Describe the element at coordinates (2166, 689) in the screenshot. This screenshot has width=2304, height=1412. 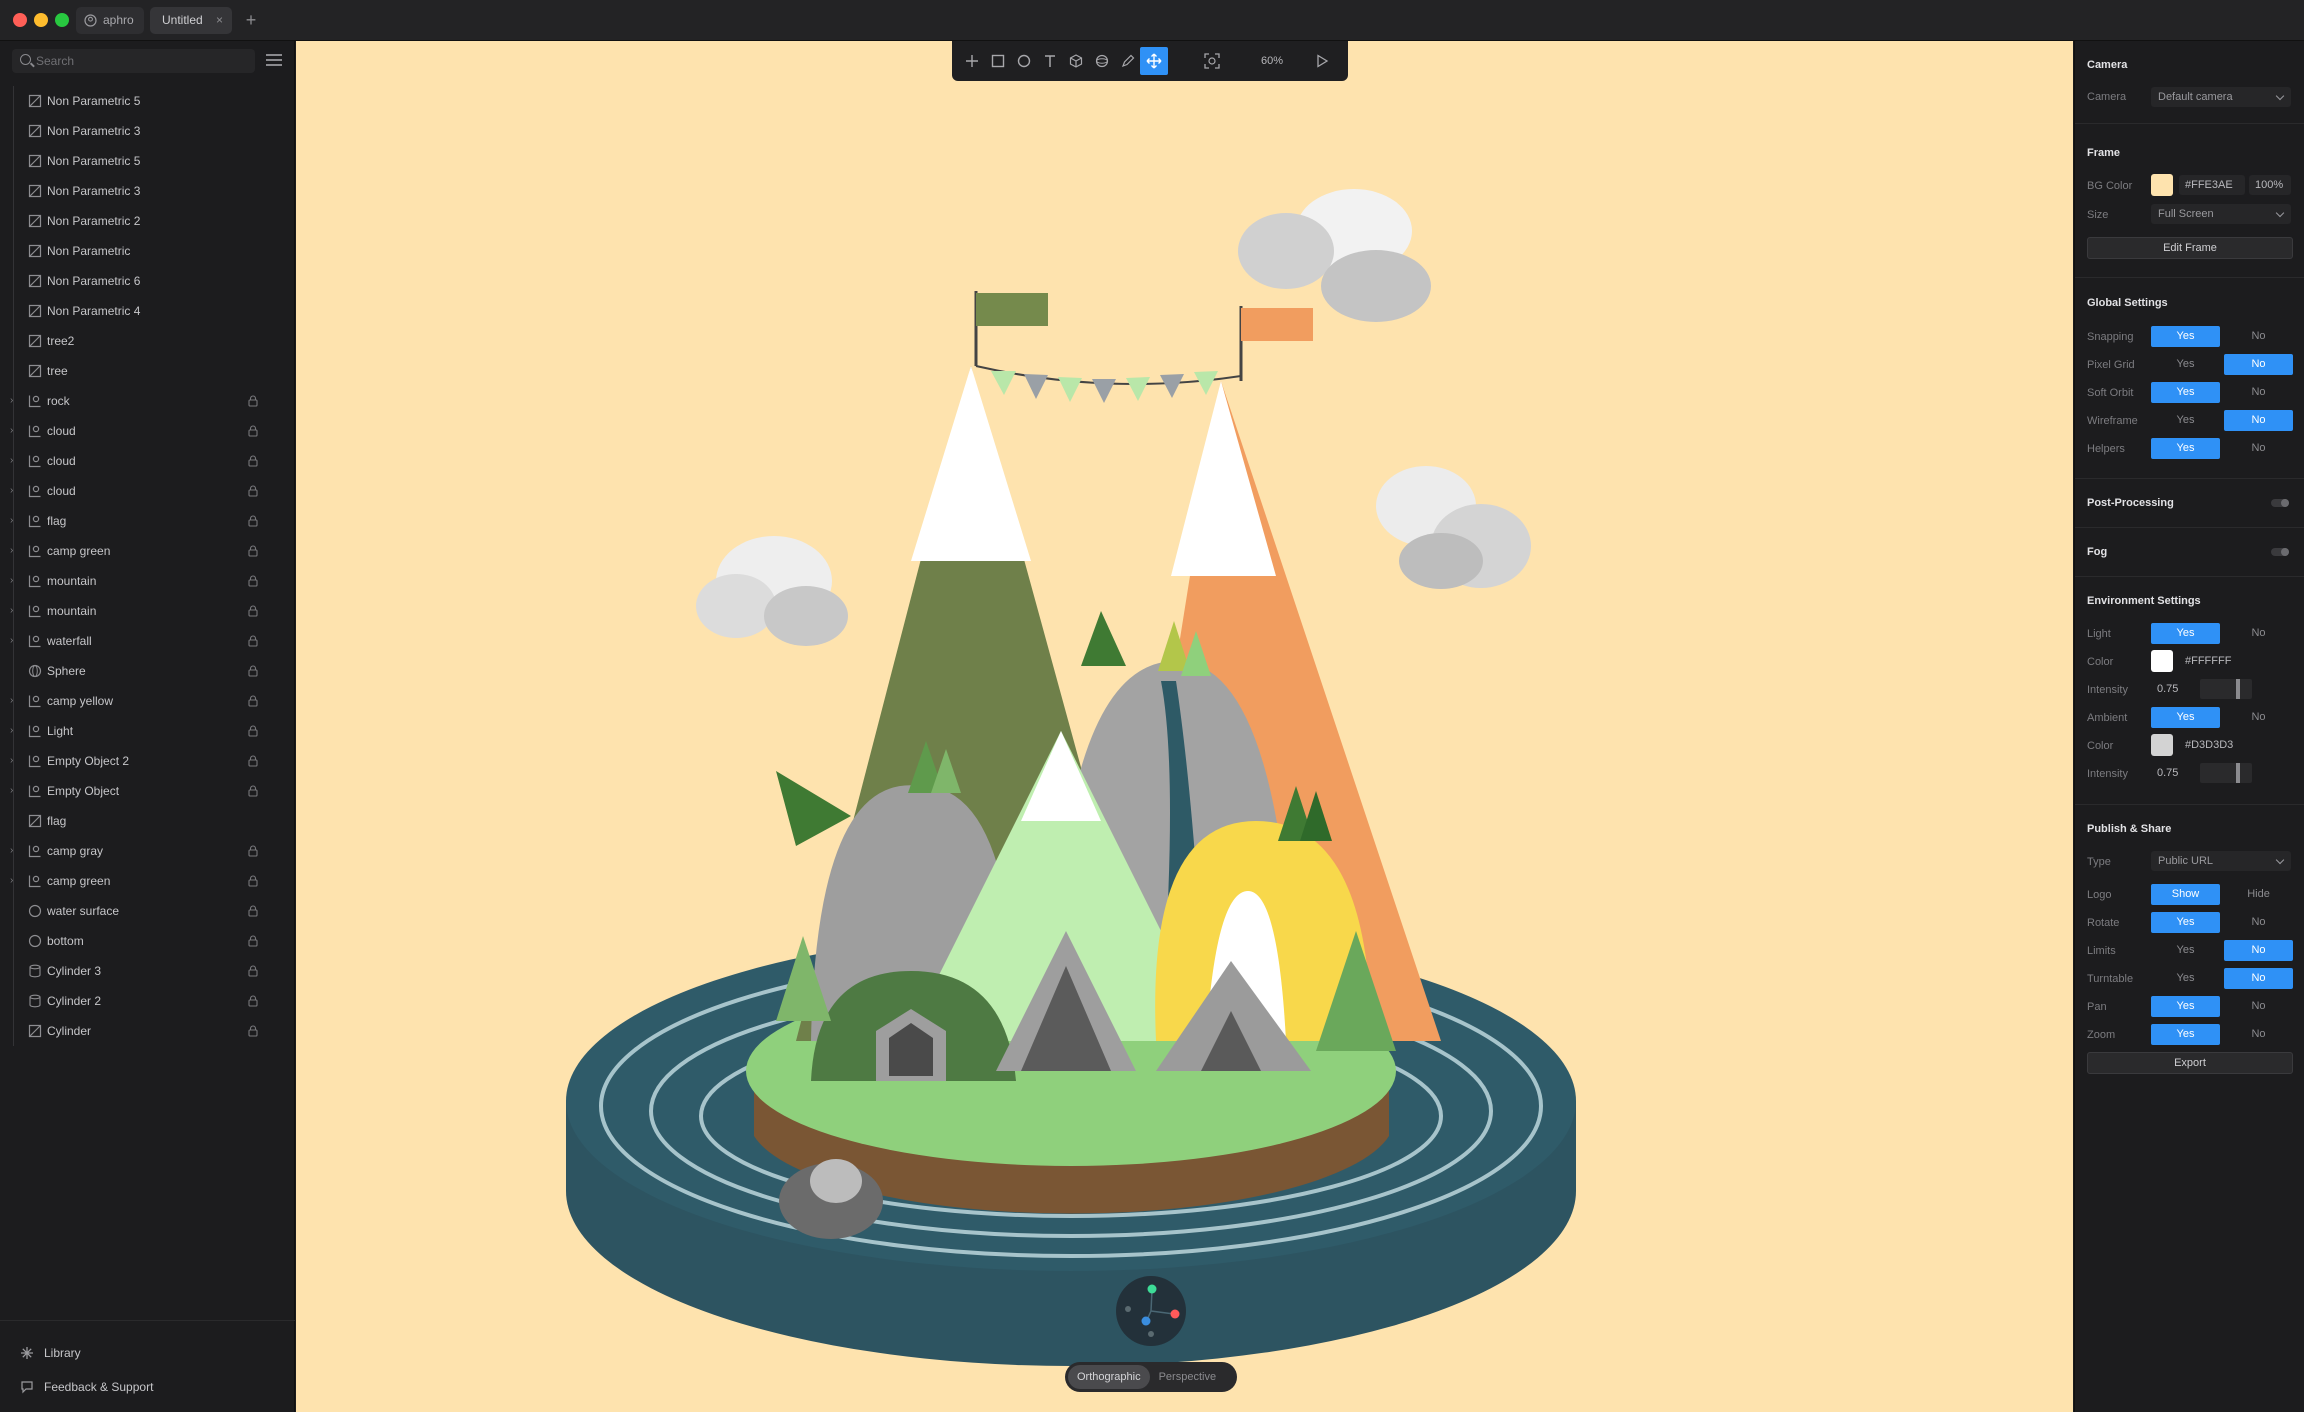
I see `light-intensity-value: 0.75` at that location.